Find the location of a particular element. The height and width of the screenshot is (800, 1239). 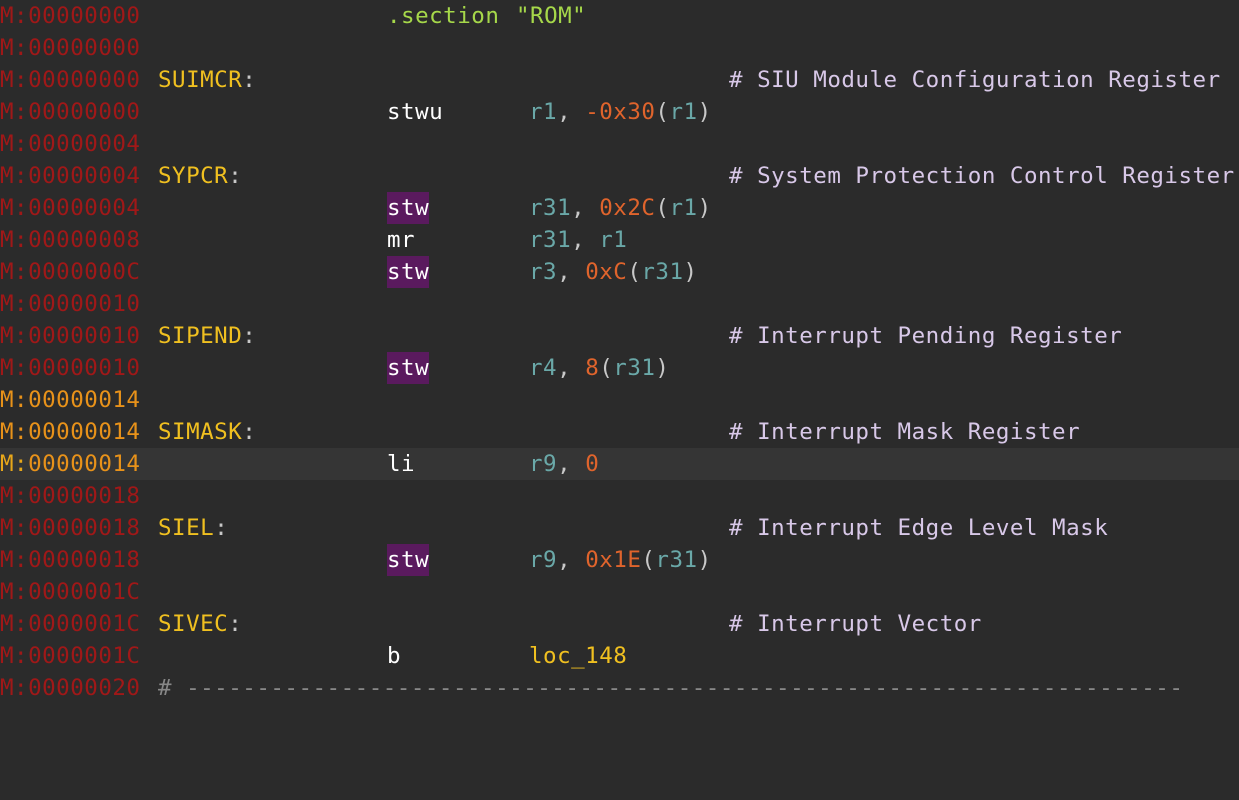

mnemonic: mr is located at coordinates (401, 240).